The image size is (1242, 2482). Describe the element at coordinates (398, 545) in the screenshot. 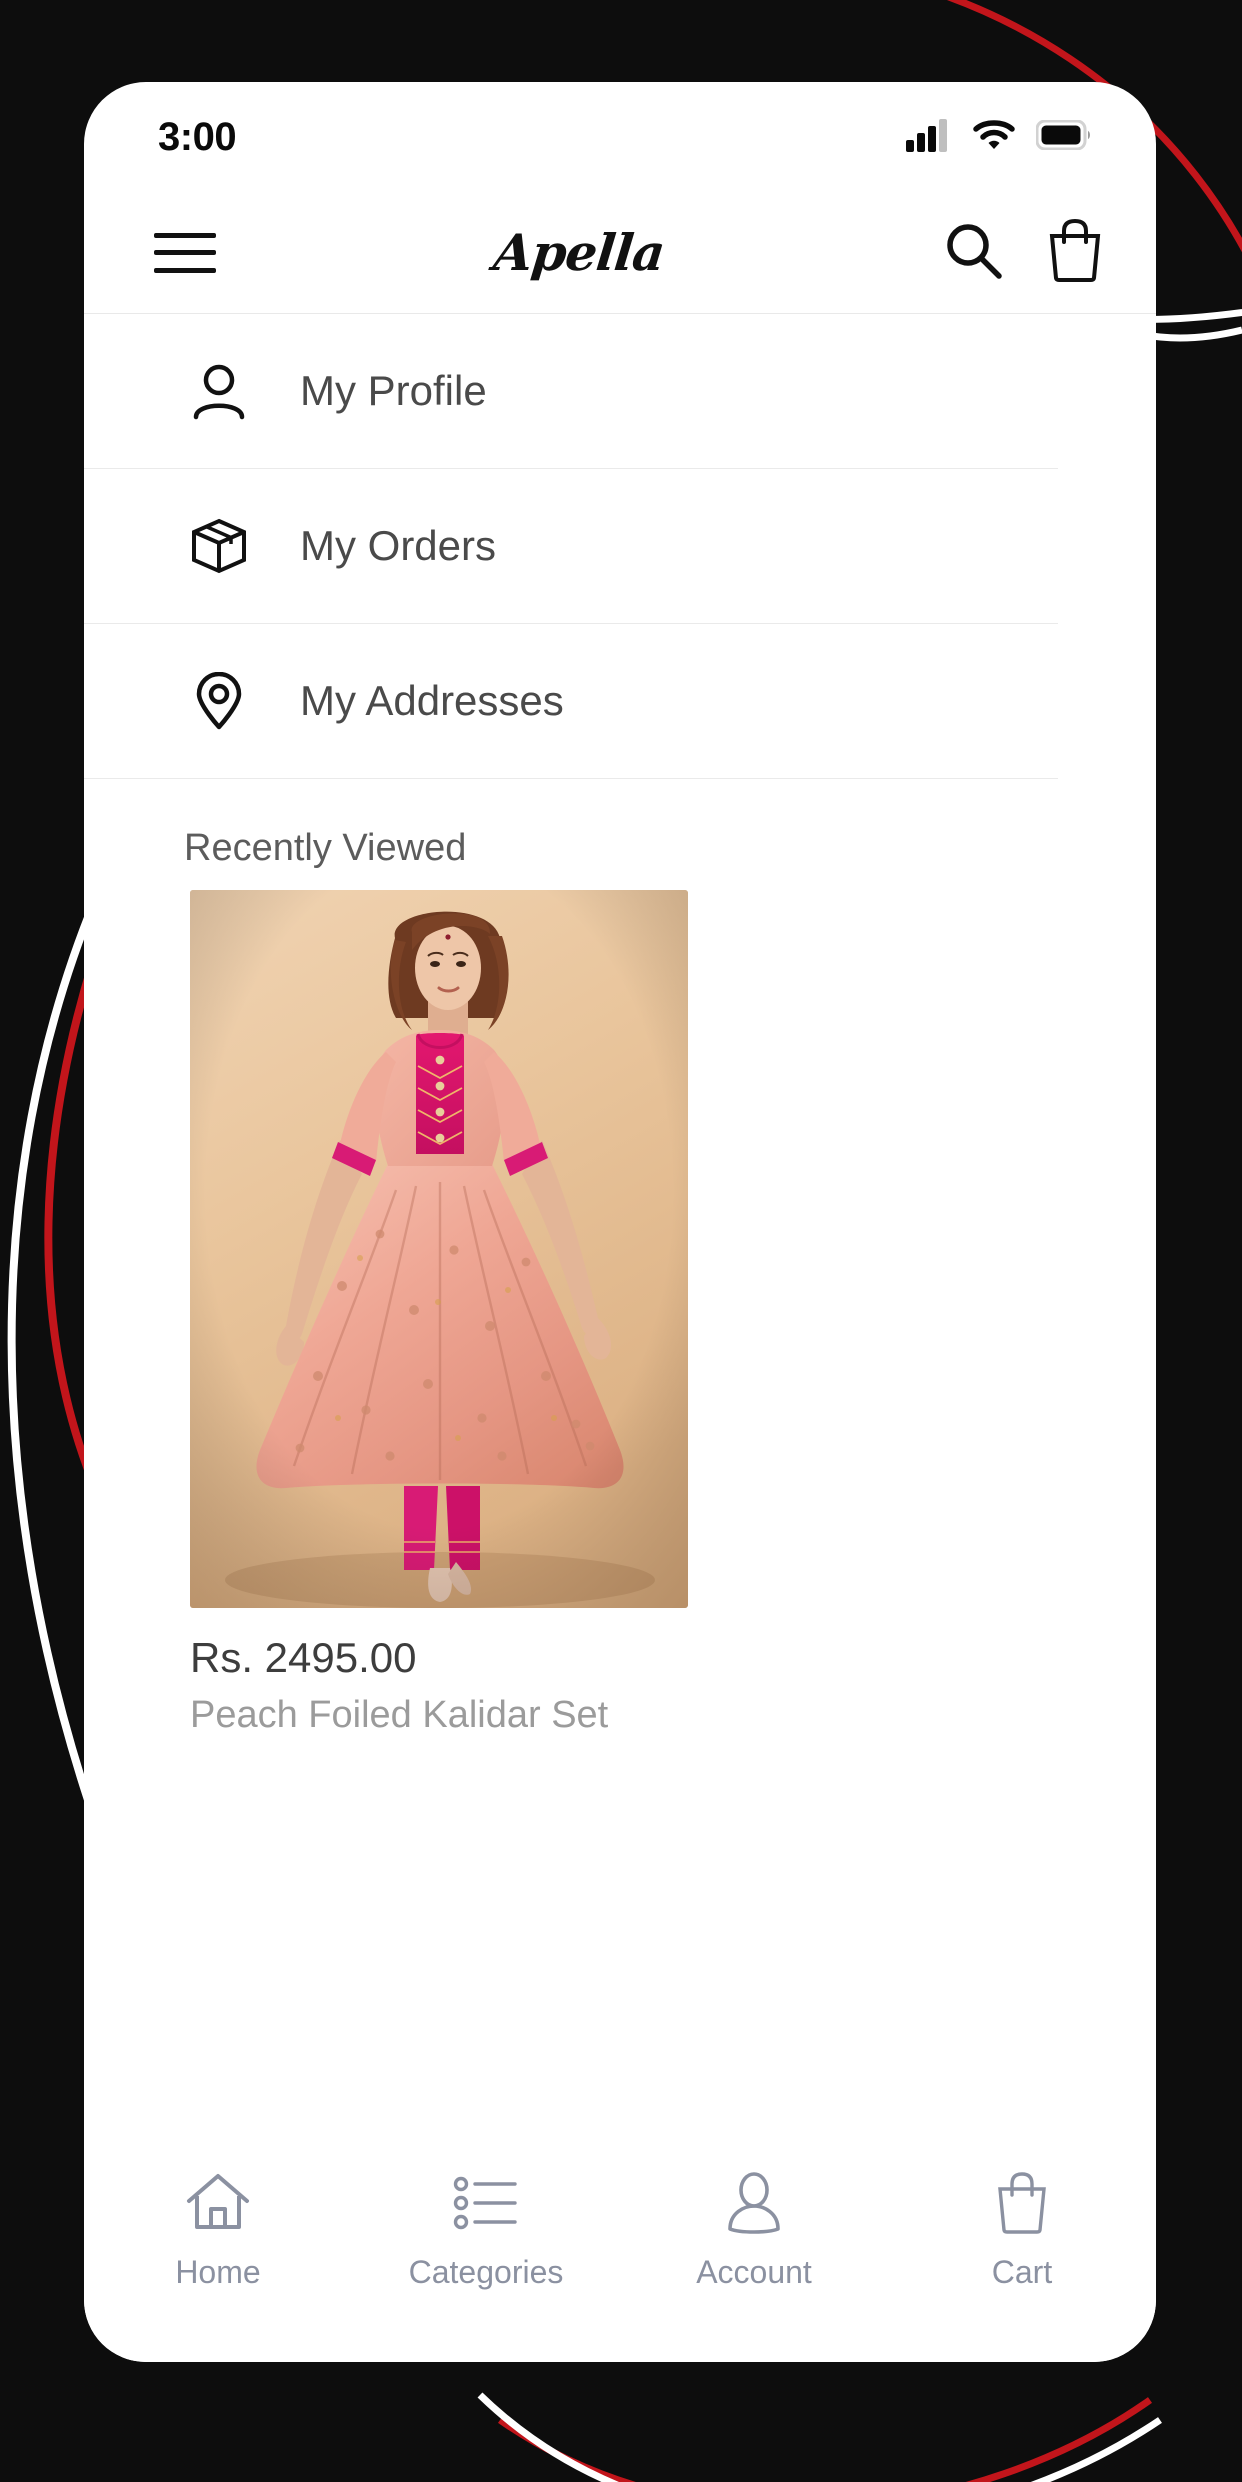

I see `menu-item-label: My Orders` at that location.